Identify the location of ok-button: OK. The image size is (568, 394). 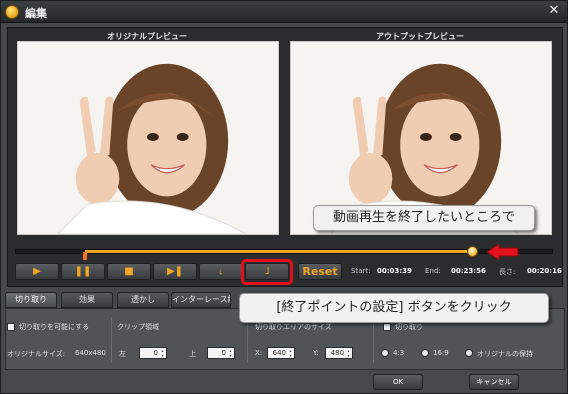
(398, 382).